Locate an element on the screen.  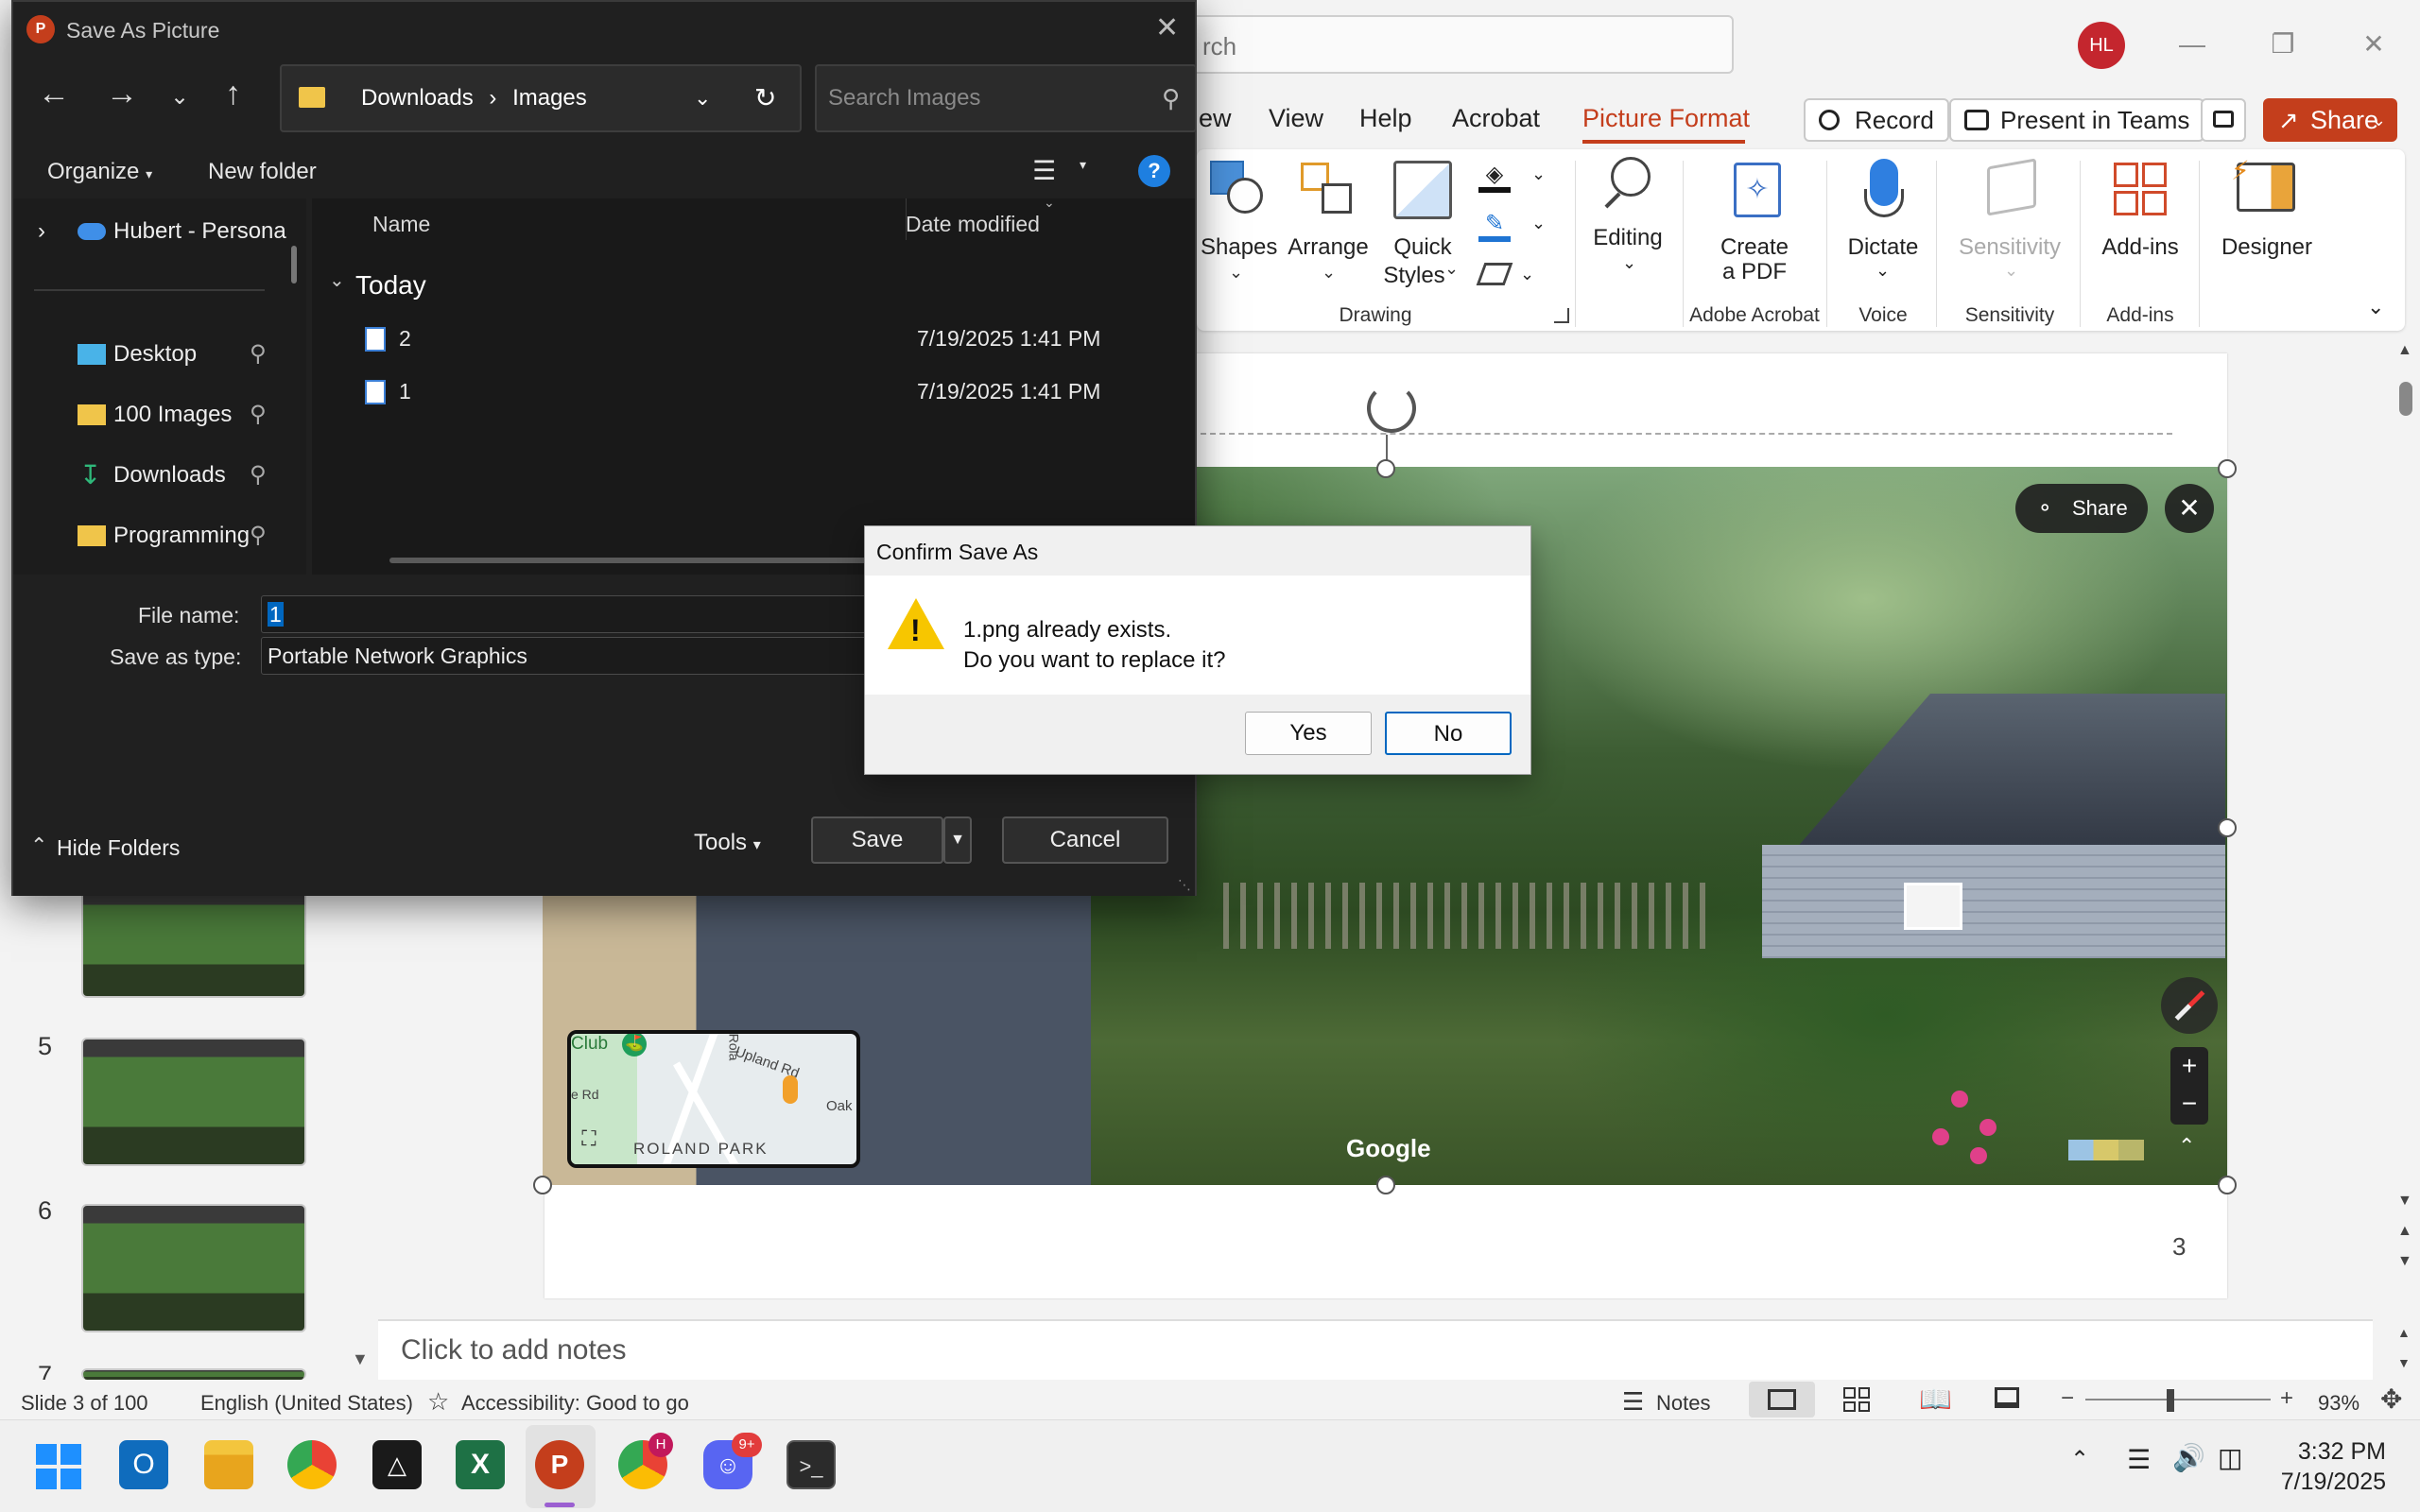
no-button: No is located at coordinates (1448, 733).